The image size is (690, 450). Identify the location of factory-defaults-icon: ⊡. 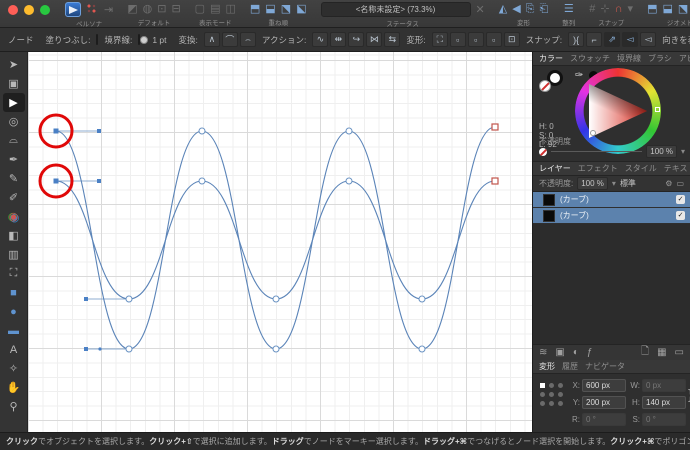
(161, 9).